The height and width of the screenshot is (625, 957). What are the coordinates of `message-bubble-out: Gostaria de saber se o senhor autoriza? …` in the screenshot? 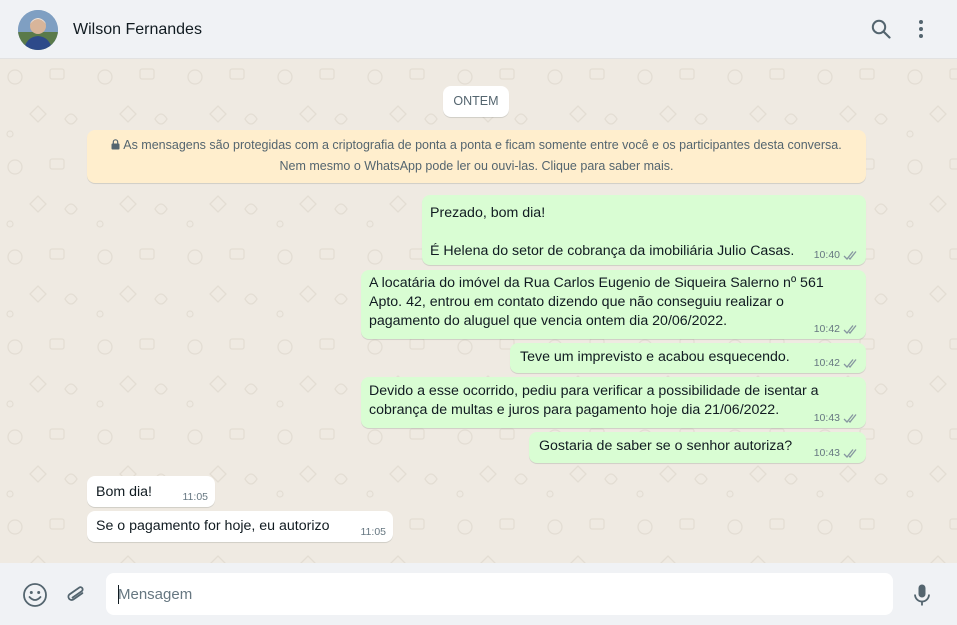 It's located at (697, 447).